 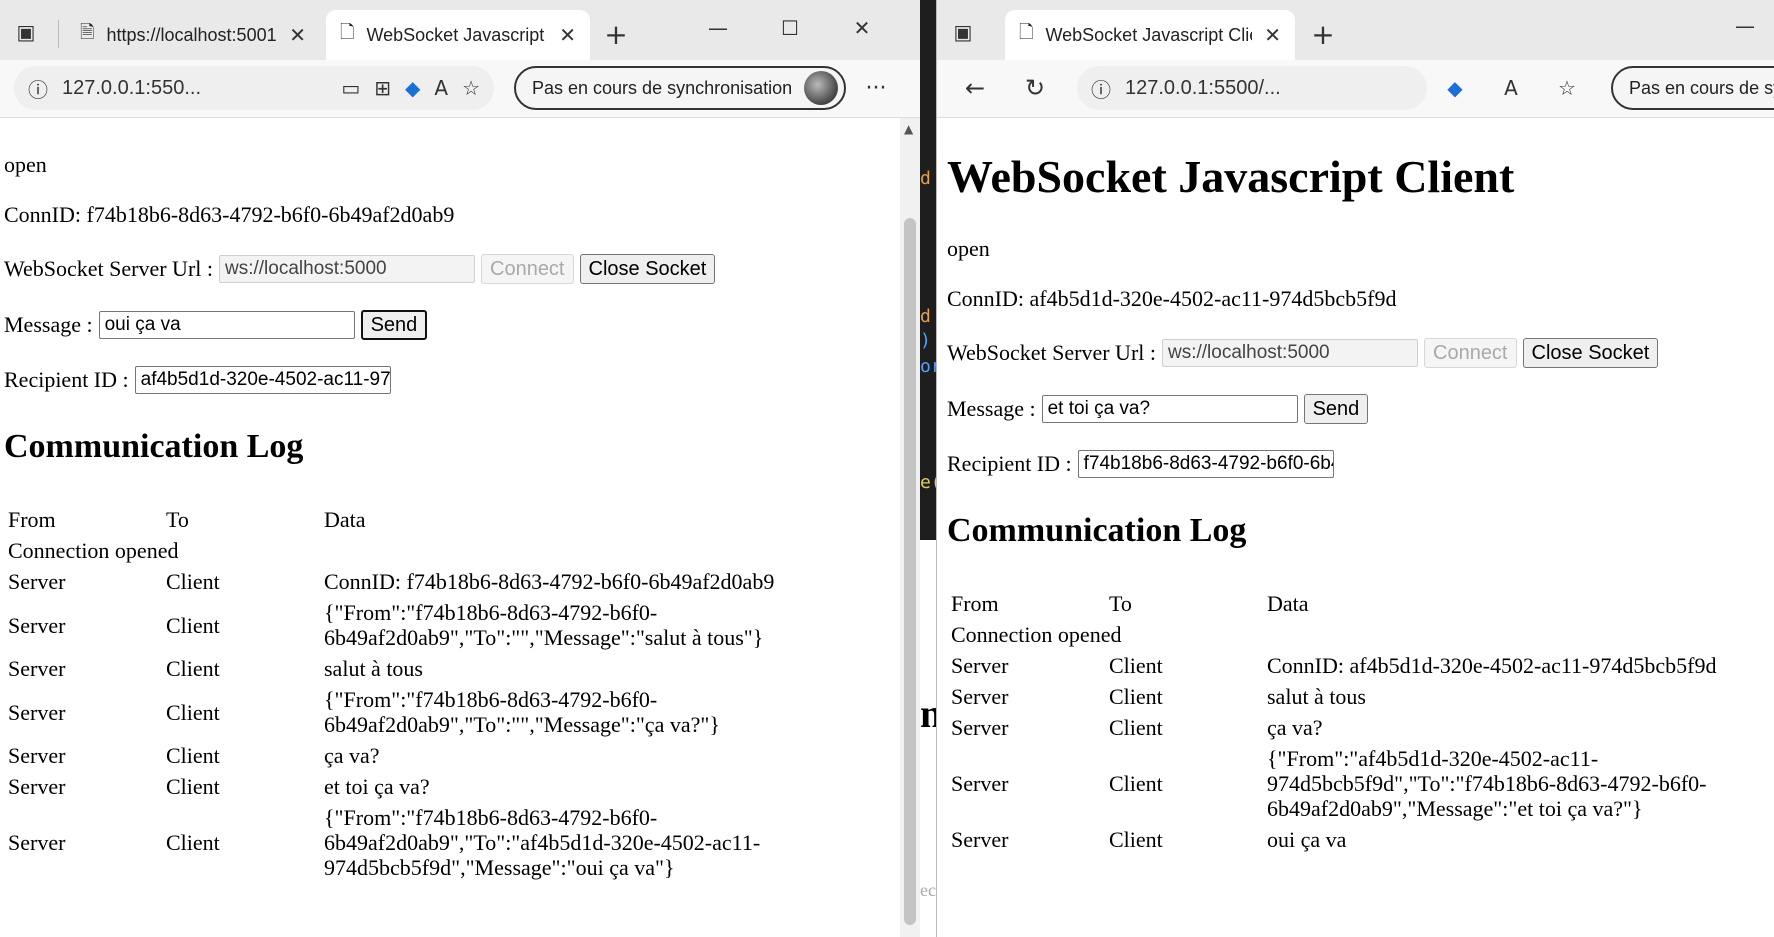 What do you see at coordinates (1231, 176) in the screenshot?
I see `page-title: WebSocket Javascript Client` at bounding box center [1231, 176].